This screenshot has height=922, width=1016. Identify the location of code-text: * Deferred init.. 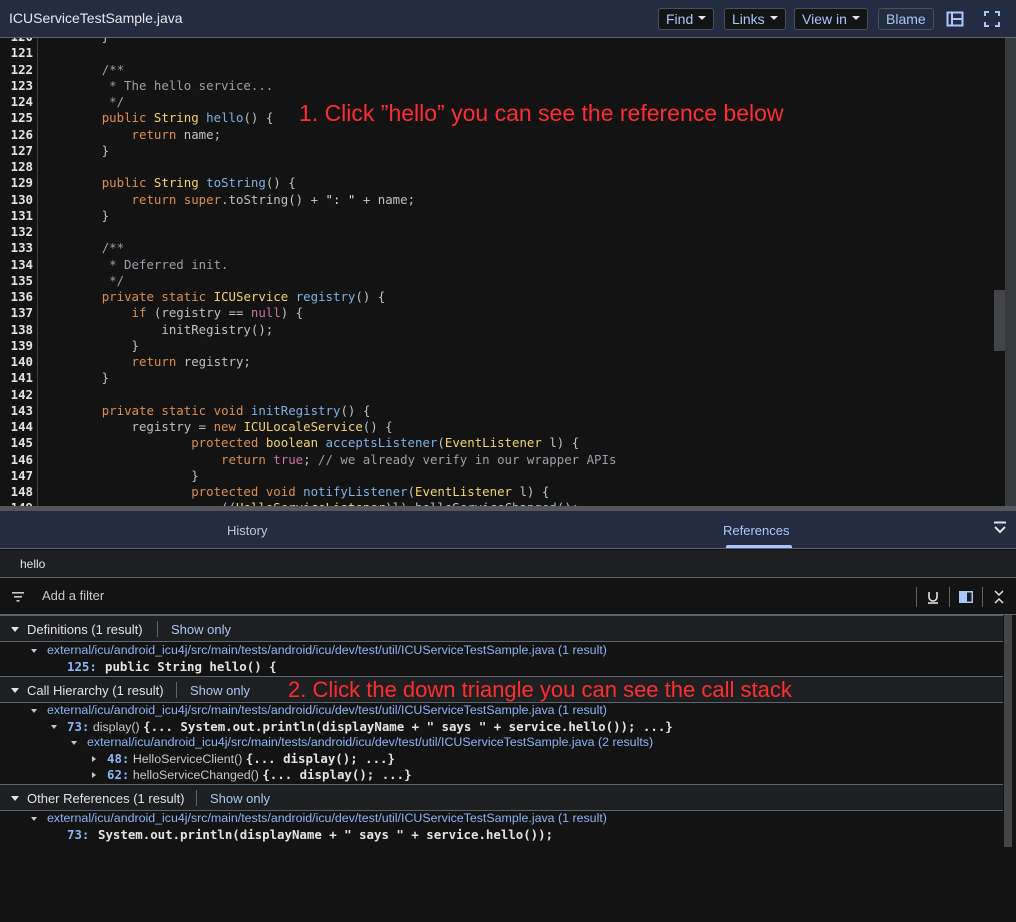
(135, 265).